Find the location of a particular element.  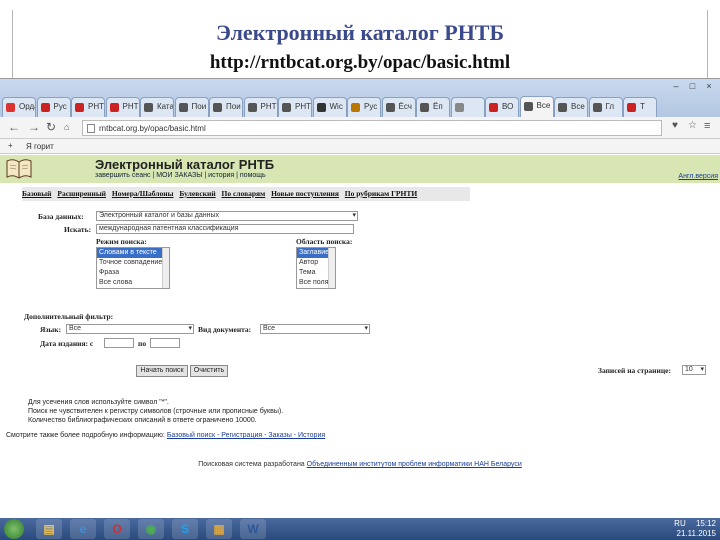

window-buttons: – □ × is located at coordinates (692, 86).